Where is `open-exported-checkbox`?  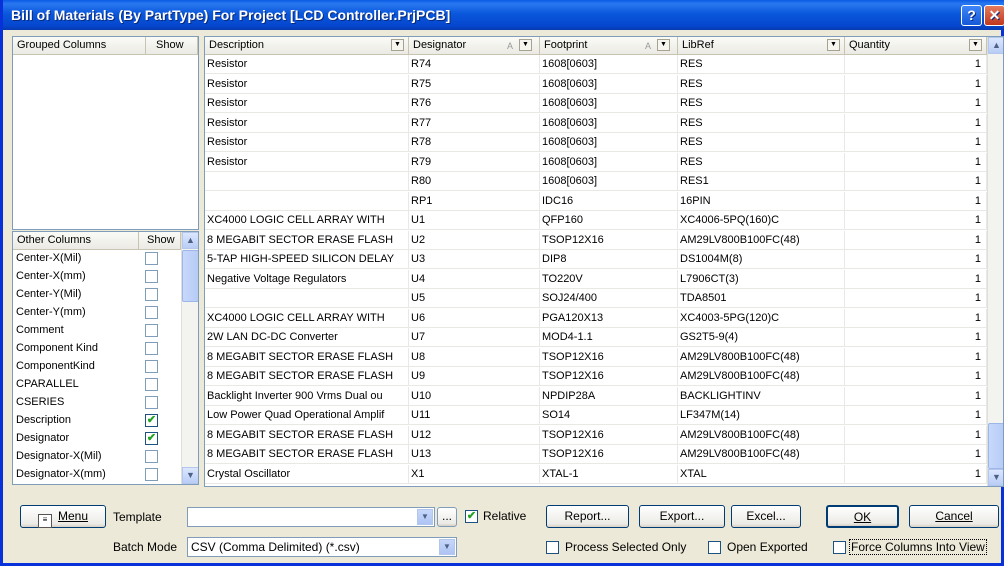
open-exported-checkbox is located at coordinates (714, 547).